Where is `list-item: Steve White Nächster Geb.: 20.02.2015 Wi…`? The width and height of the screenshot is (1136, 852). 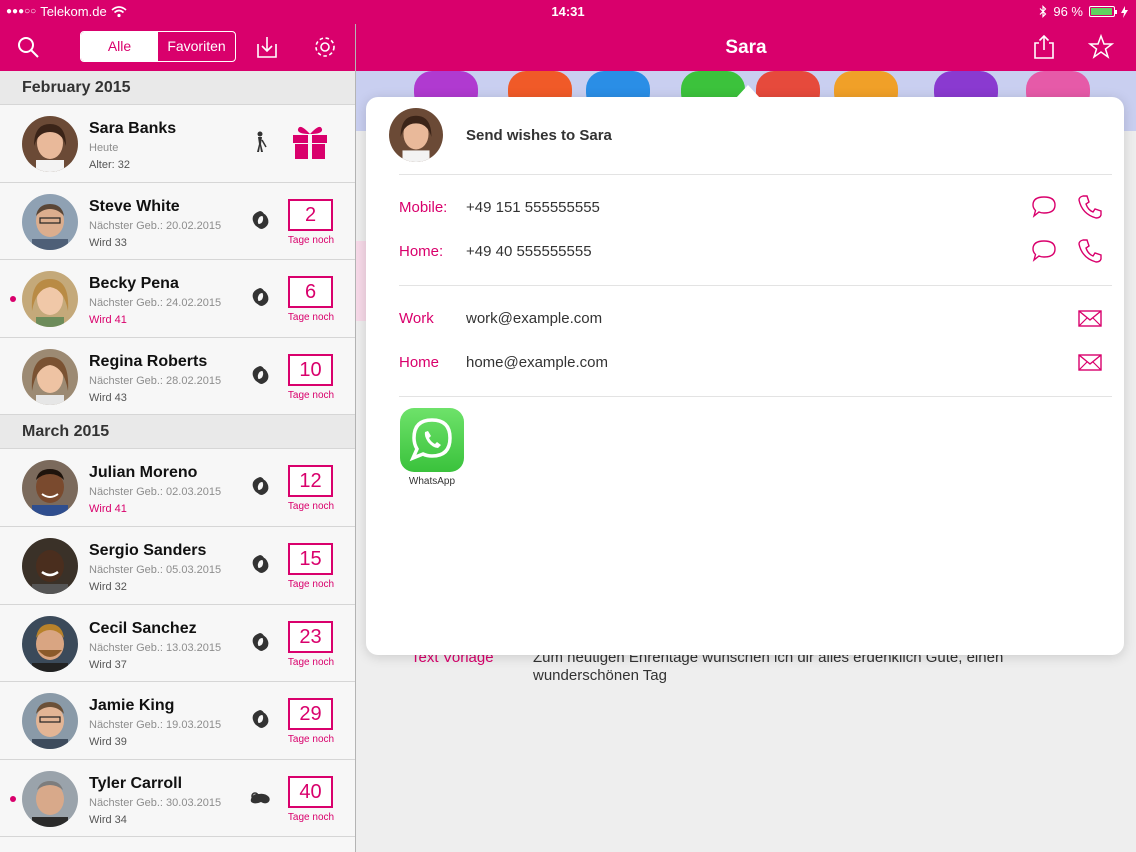
list-item: Steve White Nächster Geb.: 20.02.2015 Wi… is located at coordinates (177, 221).